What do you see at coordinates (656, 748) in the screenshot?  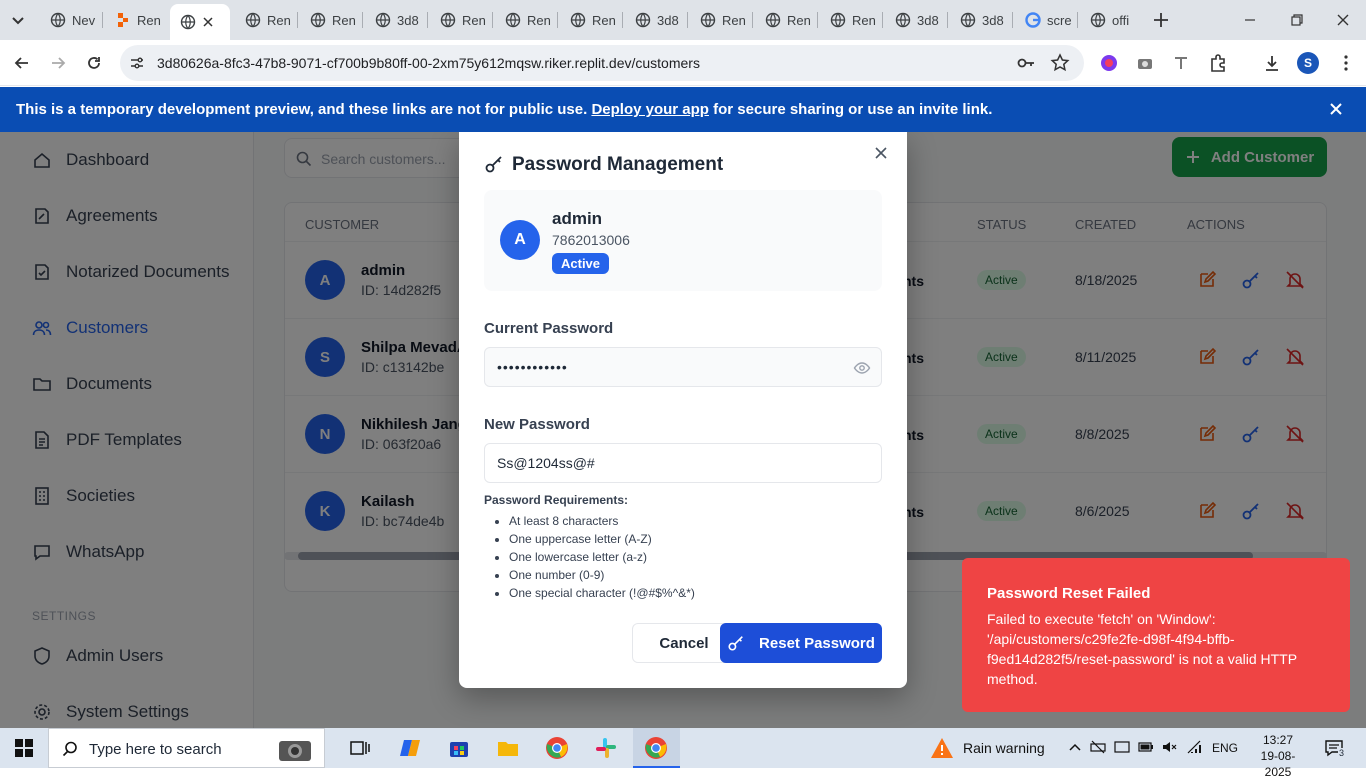 I see `chrome-active-button` at bounding box center [656, 748].